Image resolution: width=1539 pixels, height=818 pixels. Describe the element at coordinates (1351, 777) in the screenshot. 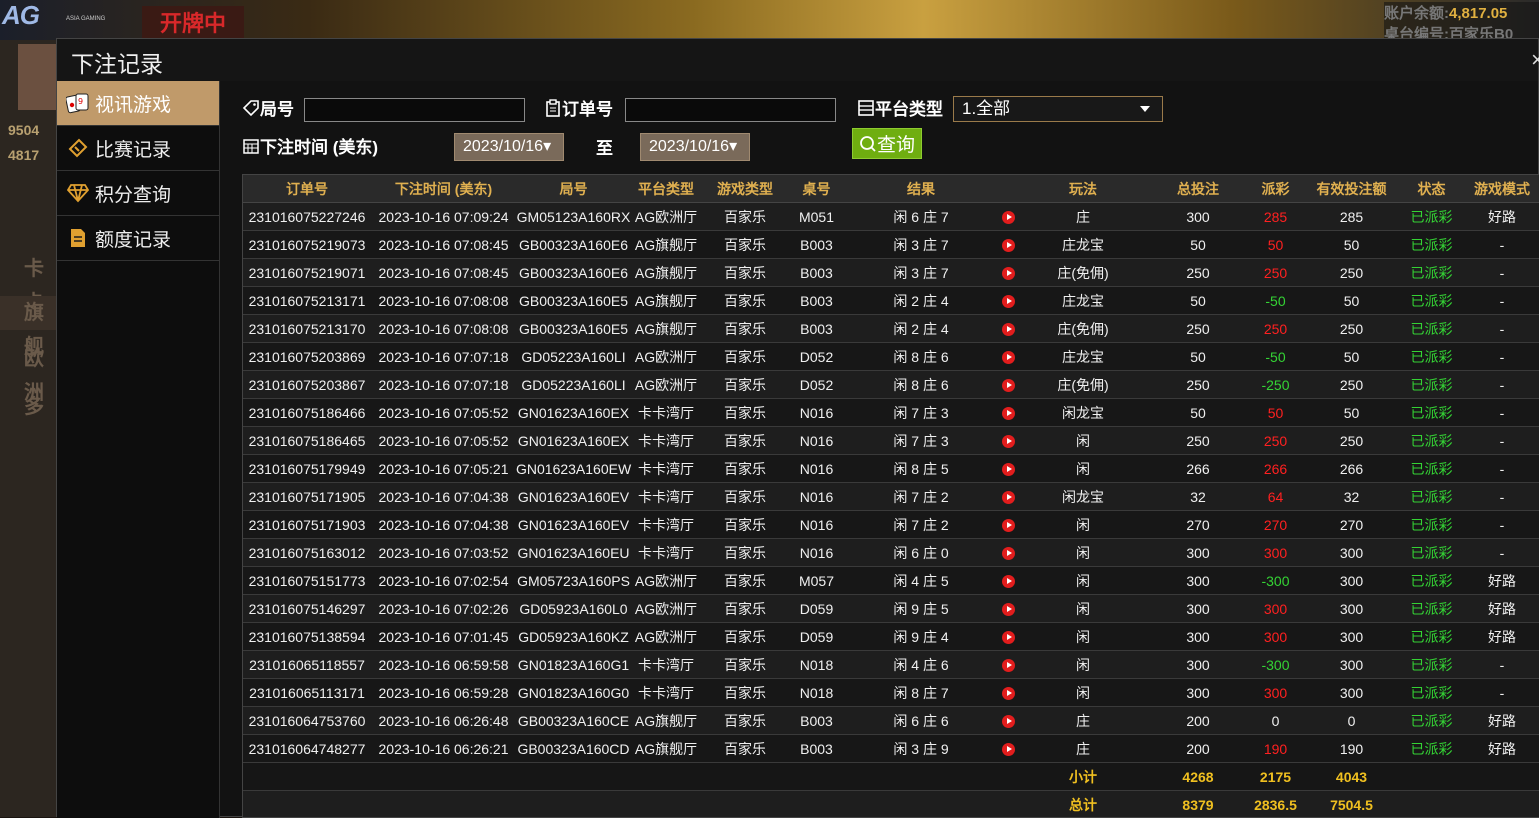

I see `subtotal-valid: 4043` at that location.